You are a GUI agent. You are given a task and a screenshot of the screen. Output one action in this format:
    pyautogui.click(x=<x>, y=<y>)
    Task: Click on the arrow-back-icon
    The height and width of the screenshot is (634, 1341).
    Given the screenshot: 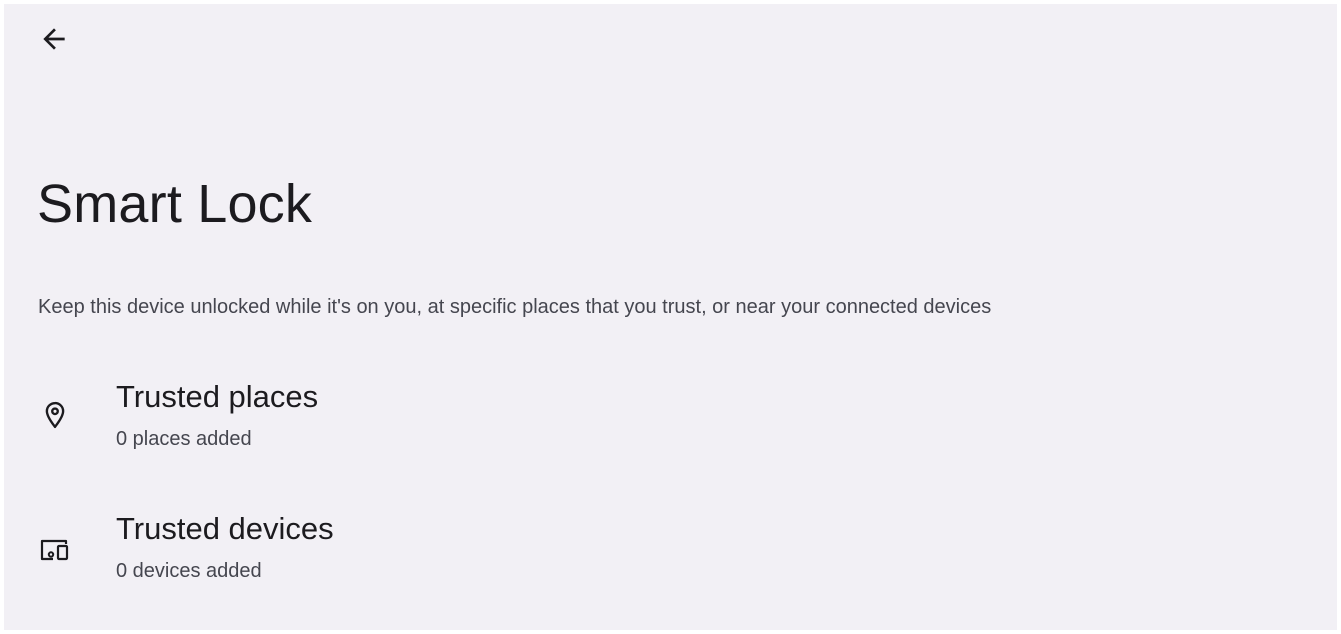 What is the action you would take?
    pyautogui.click(x=54, y=39)
    